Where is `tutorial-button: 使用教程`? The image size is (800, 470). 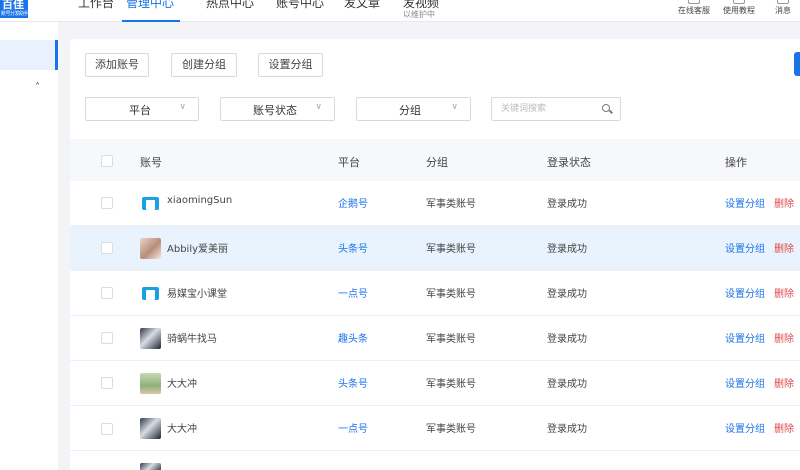
tutorial-button: 使用教程 is located at coordinates (739, 11).